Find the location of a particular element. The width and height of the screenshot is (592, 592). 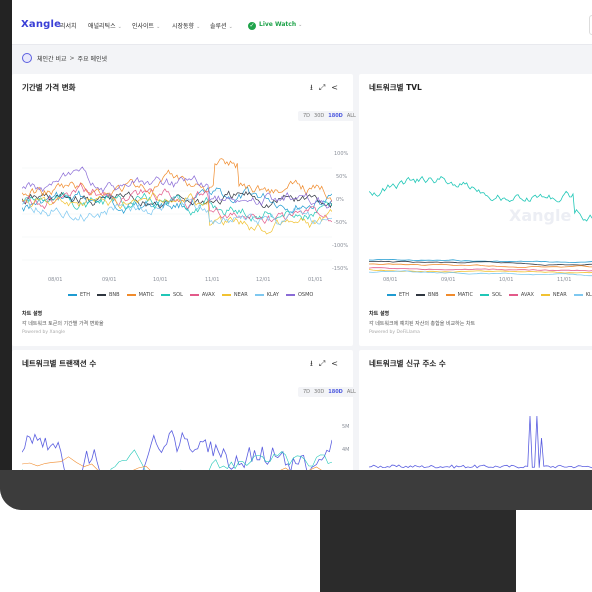

address-series-main is located at coordinates (480, 442).